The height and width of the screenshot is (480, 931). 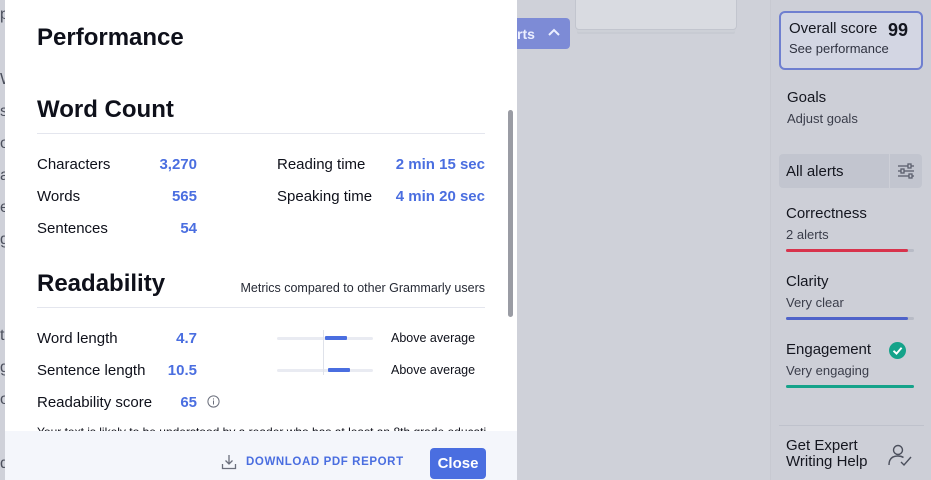 I want to click on panel-footer: DOWNLOAD PDF REPORT Close, so click(x=261, y=455).